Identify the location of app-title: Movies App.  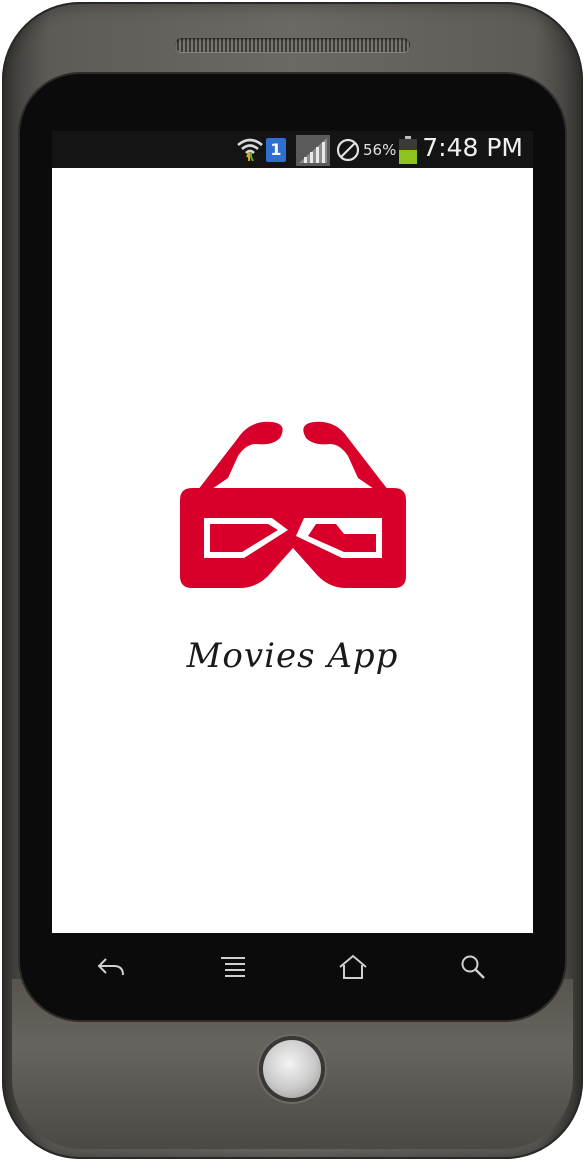
(292, 656).